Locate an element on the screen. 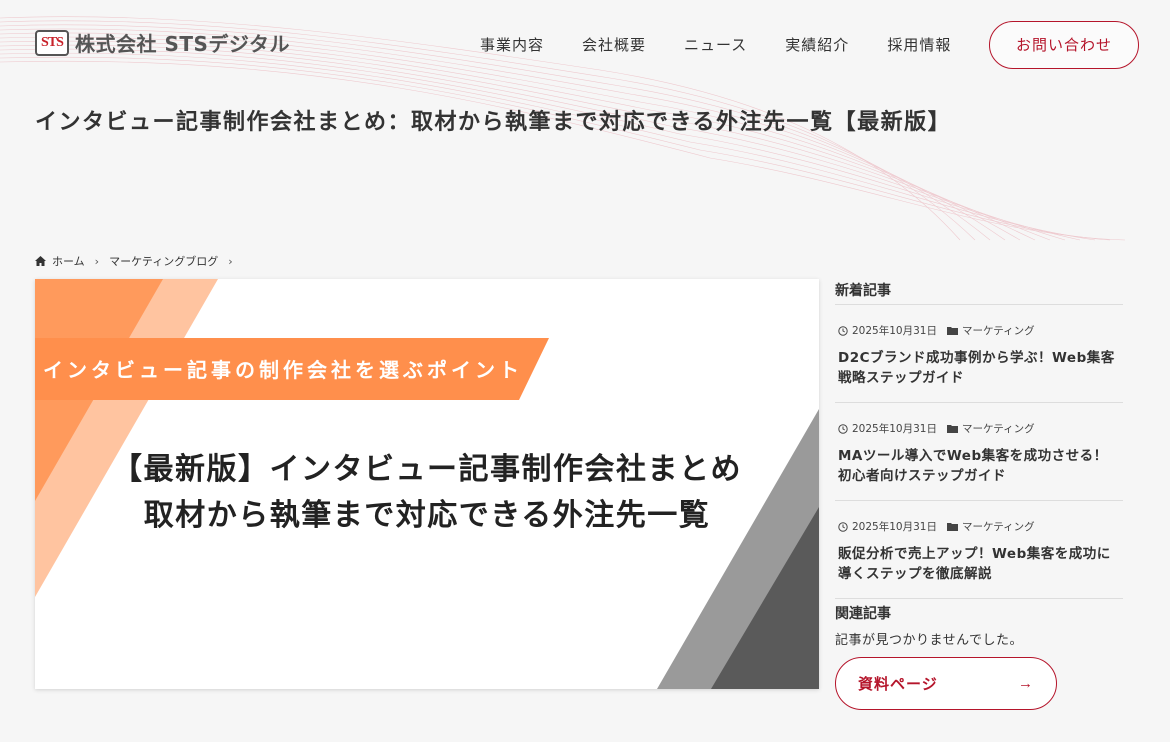 The height and width of the screenshot is (742, 1170). hero-heading: 【最新版】インタビュー記事制作会社まとめ 取材から執筆まで対応できる外注先一覧 is located at coordinates (427, 493).